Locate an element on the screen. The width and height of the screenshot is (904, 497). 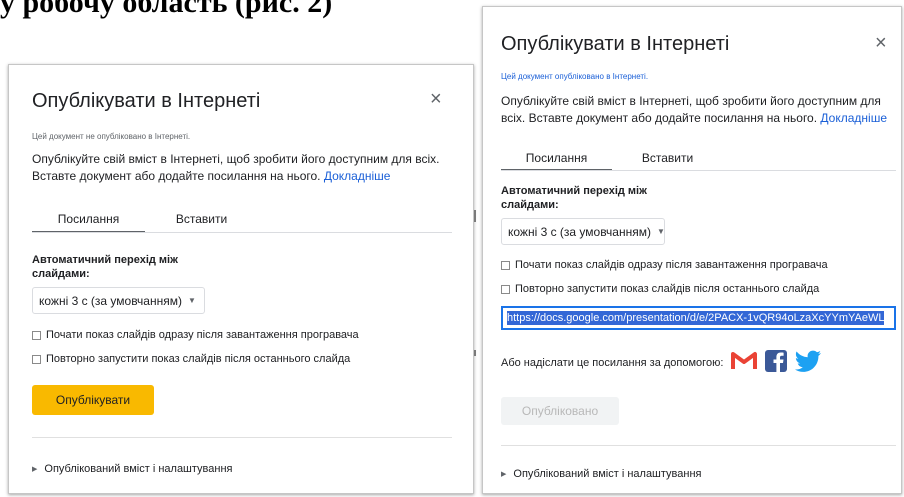
twitter-icon is located at coordinates (808, 362).